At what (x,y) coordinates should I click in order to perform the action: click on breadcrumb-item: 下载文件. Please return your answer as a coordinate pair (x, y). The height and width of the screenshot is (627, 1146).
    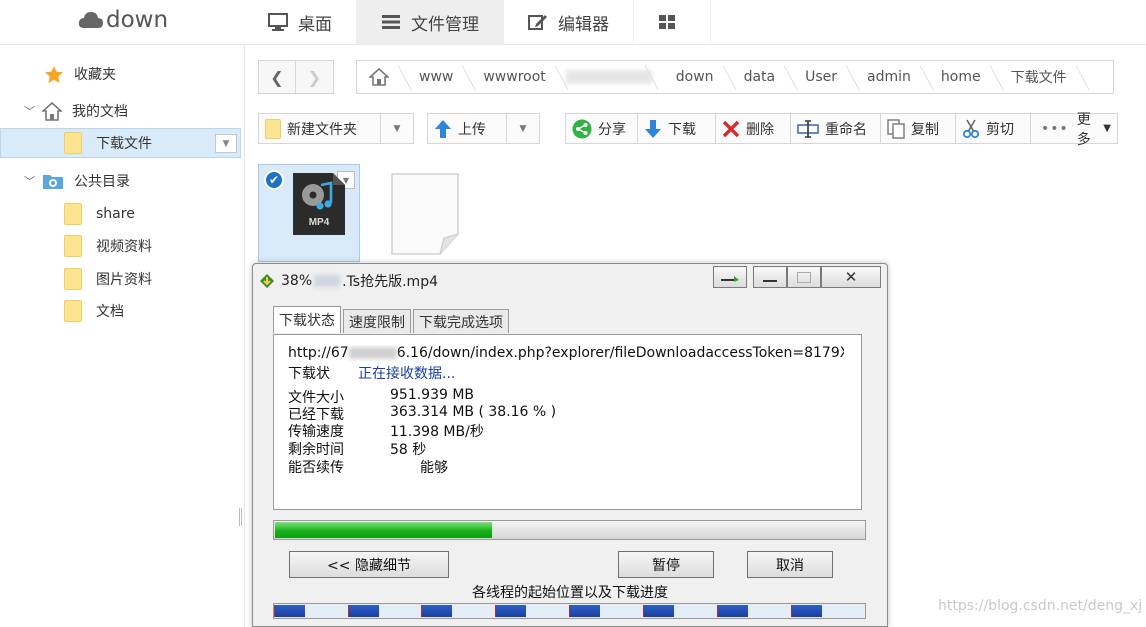
    Looking at the image, I should click on (1040, 77).